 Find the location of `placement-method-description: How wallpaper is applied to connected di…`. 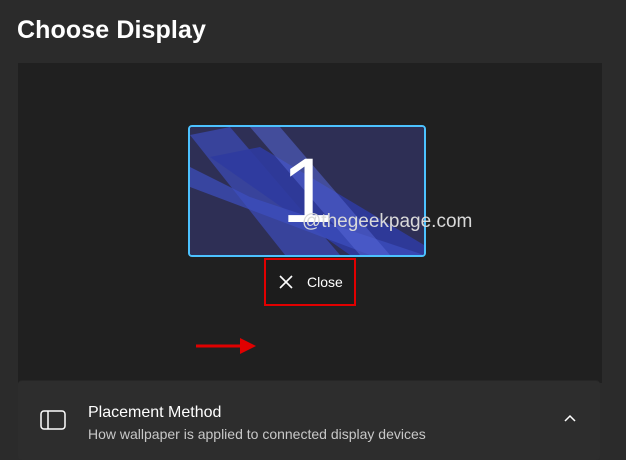

placement-method-description: How wallpaper is applied to connected di… is located at coordinates (257, 434).